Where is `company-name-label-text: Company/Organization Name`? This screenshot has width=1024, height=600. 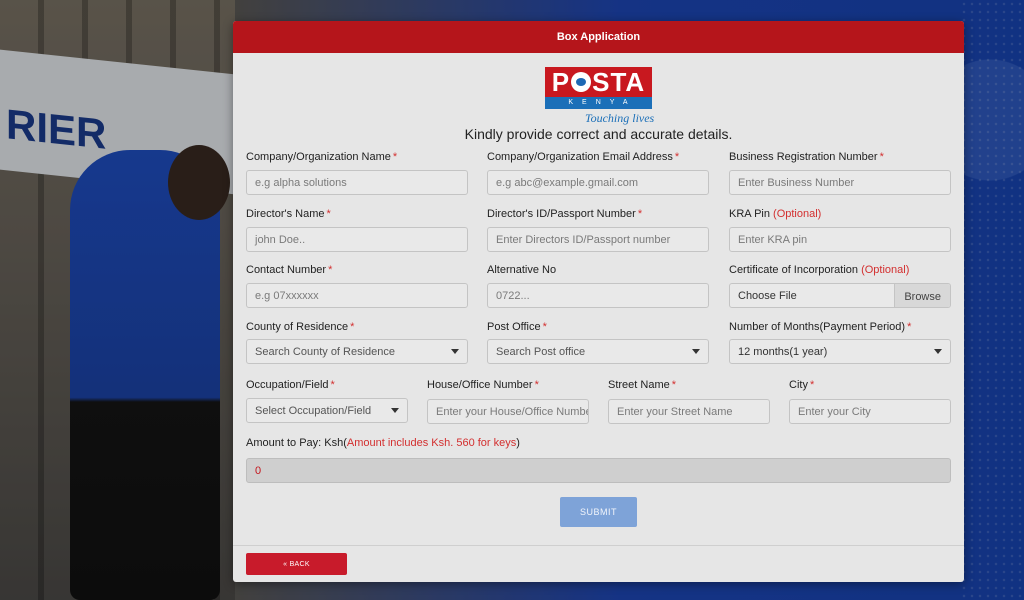 company-name-label-text: Company/Organization Name is located at coordinates (318, 157).